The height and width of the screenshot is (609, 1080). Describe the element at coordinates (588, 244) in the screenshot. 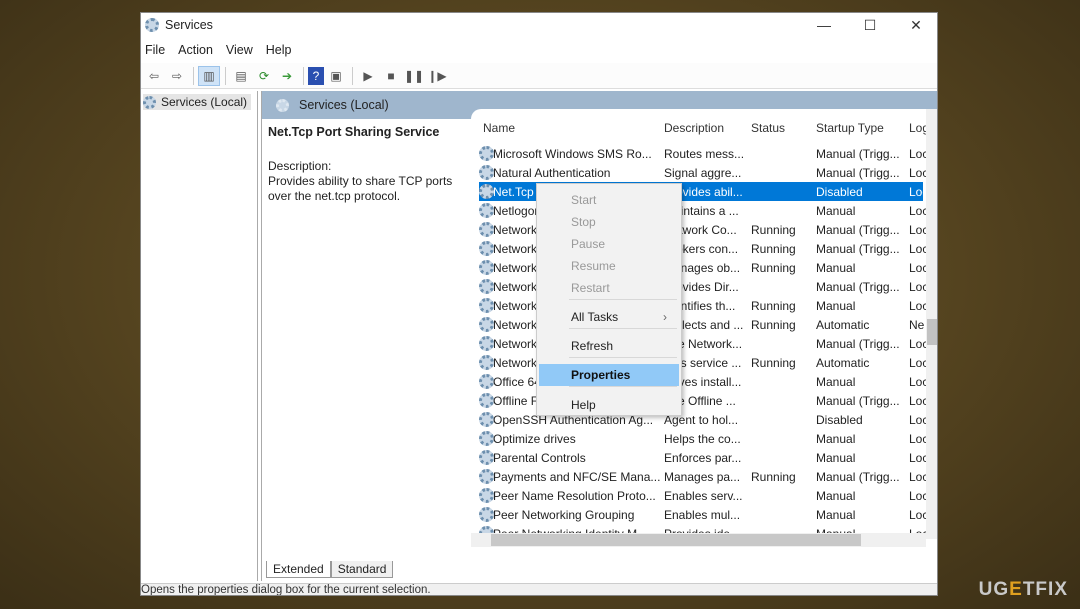

I see `menu-item-label: Pause` at that location.